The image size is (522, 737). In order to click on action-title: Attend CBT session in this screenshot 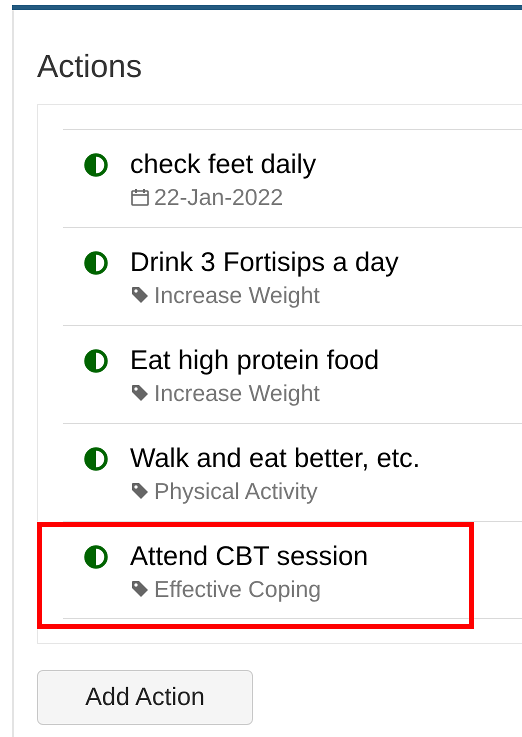, I will do `click(249, 556)`.